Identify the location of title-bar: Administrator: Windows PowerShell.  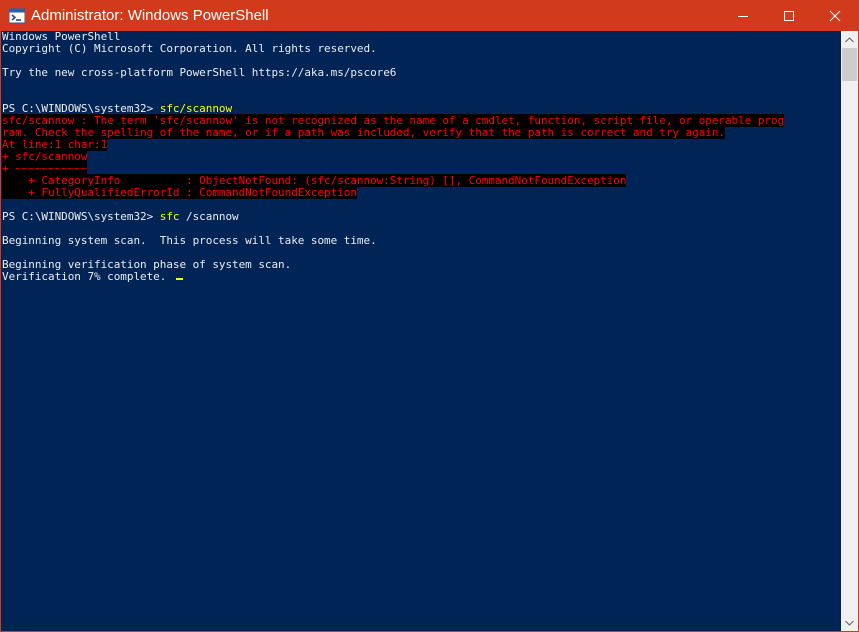
(429, 16).